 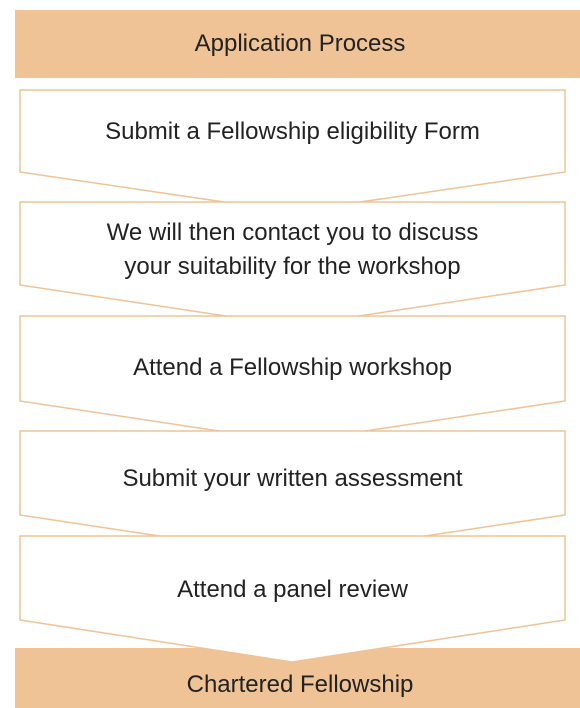 I want to click on step-5-label: Attend a panel review, so click(x=292, y=590).